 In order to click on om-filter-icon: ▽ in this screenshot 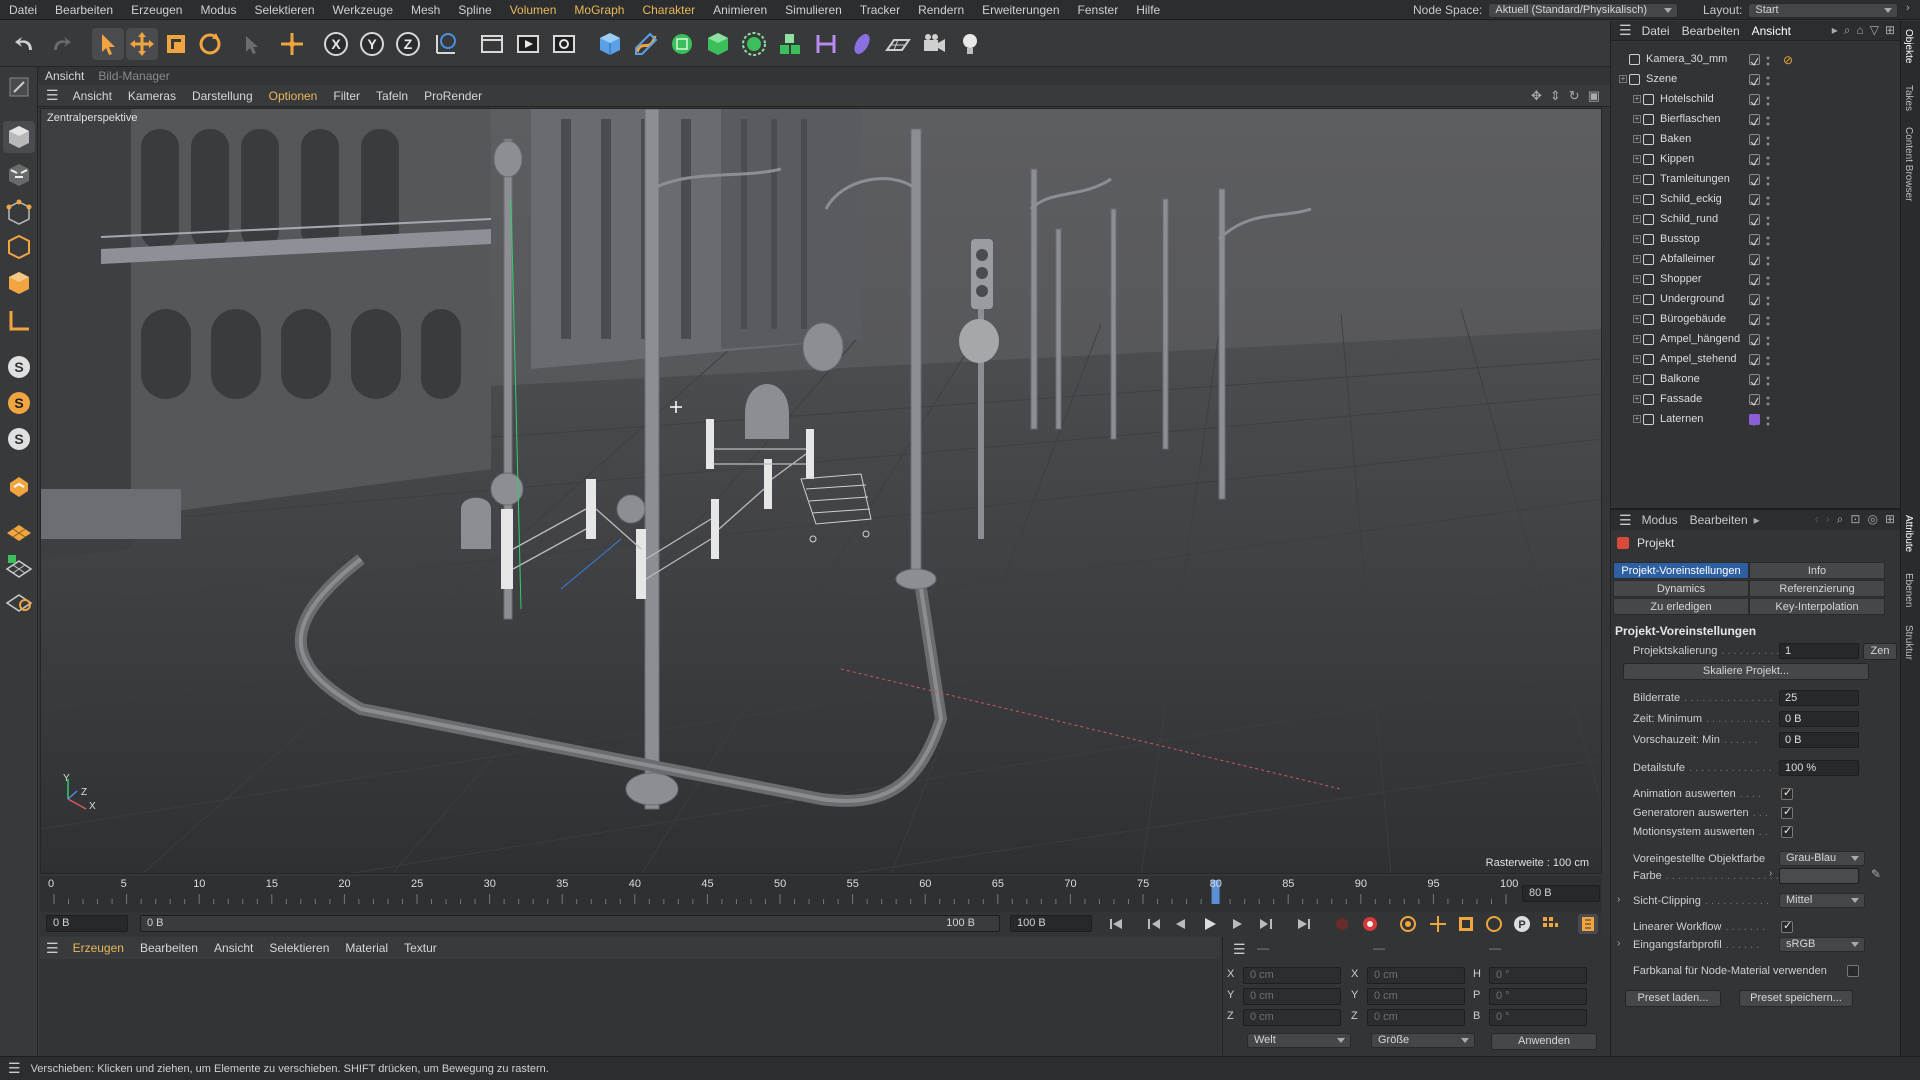, I will do `click(1874, 30)`.